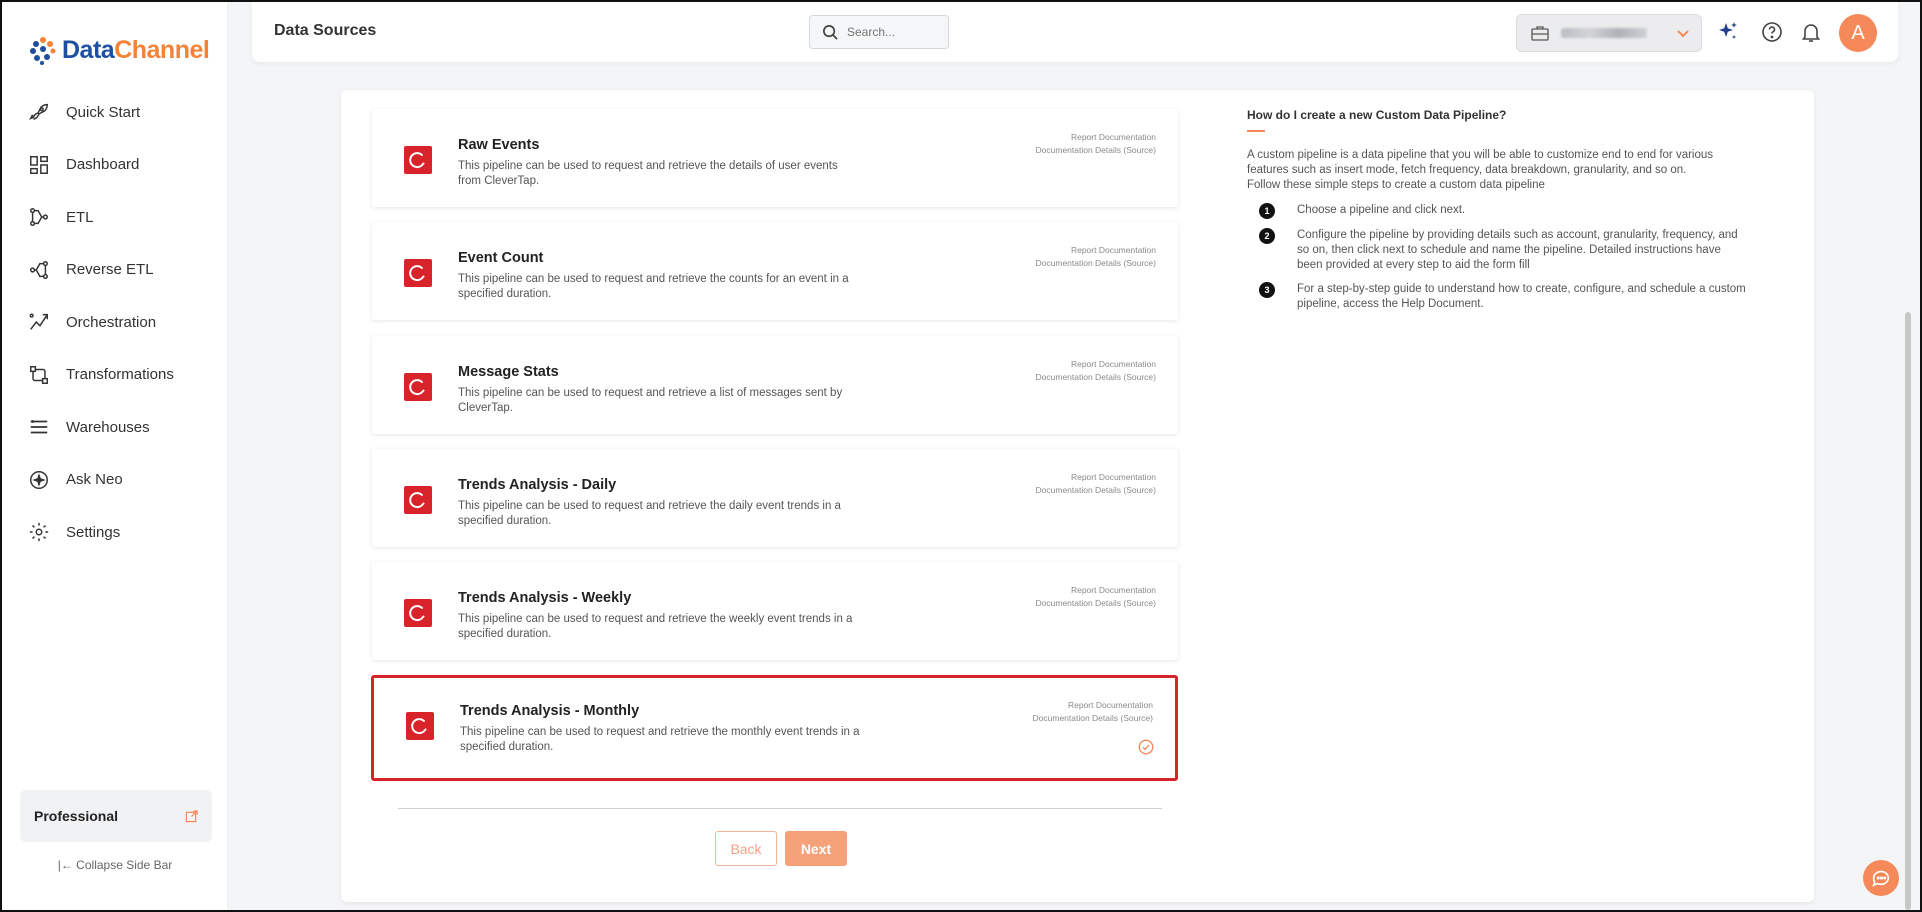 Image resolution: width=1922 pixels, height=912 pixels. I want to click on logo-text-channel: Channel, so click(162, 49).